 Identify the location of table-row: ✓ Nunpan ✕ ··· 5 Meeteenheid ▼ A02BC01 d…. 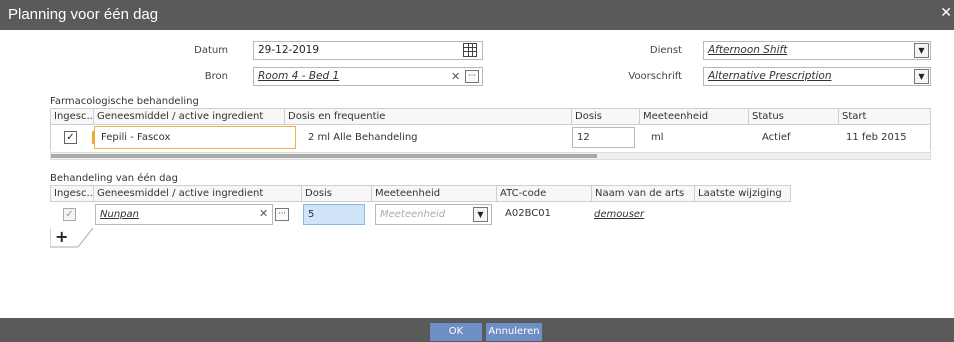
(420, 215).